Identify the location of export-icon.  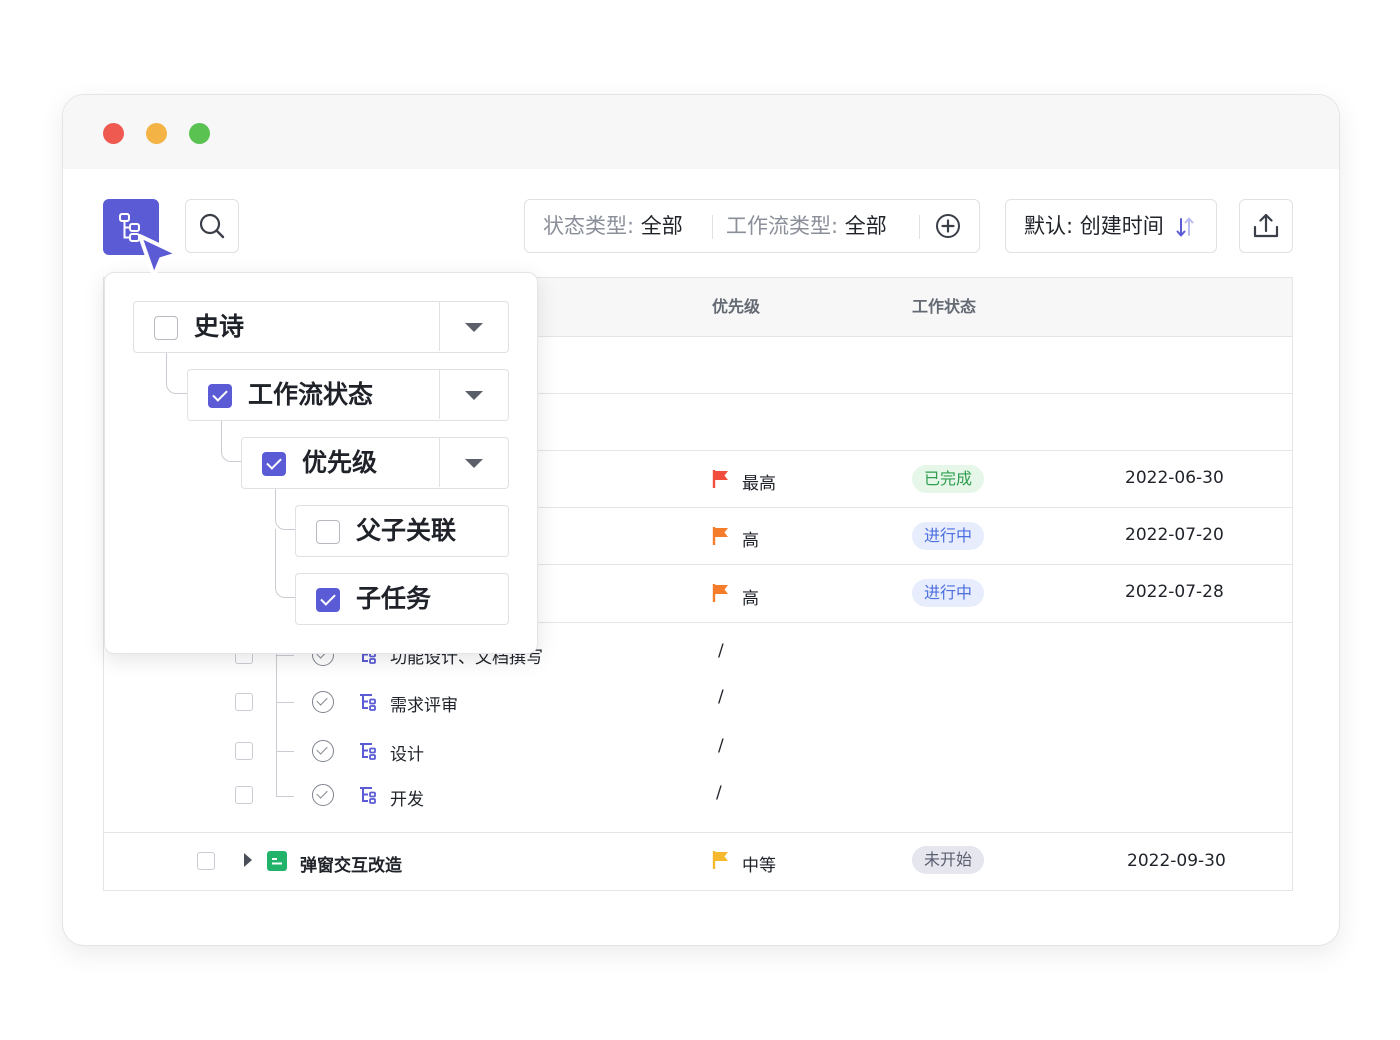
(1266, 225).